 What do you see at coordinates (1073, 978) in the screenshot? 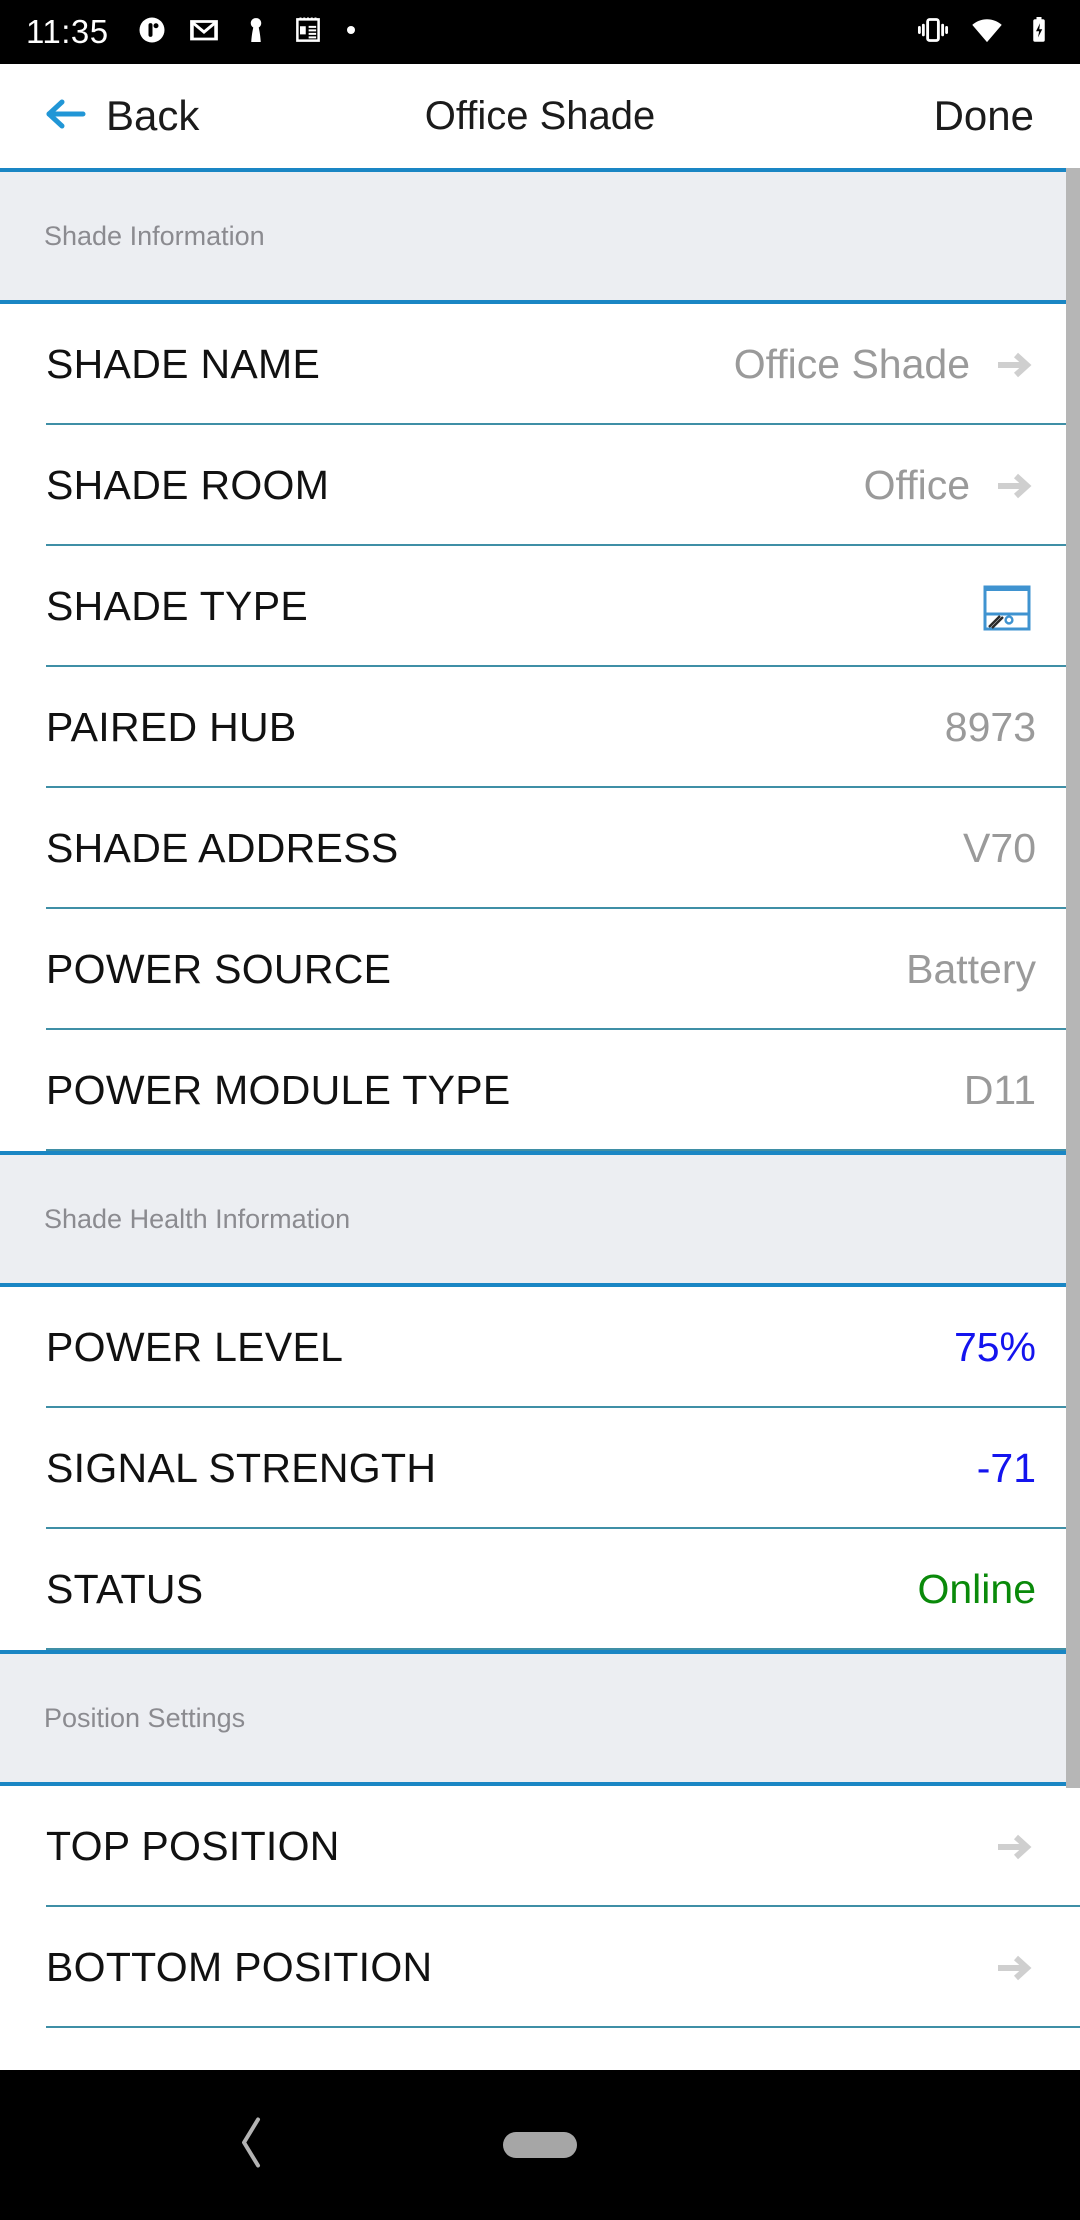
I see `scrollbar-thumb` at bounding box center [1073, 978].